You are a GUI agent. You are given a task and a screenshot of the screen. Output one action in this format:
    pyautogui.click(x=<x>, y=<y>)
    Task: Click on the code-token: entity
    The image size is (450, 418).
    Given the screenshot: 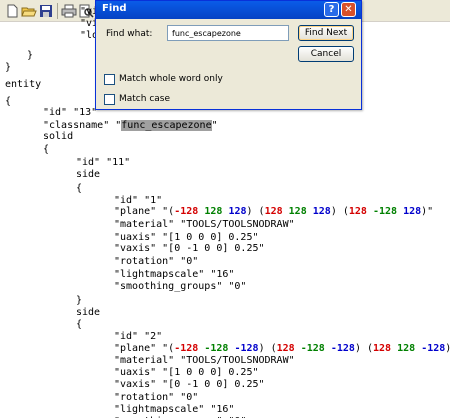 What is the action you would take?
    pyautogui.click(x=23, y=84)
    